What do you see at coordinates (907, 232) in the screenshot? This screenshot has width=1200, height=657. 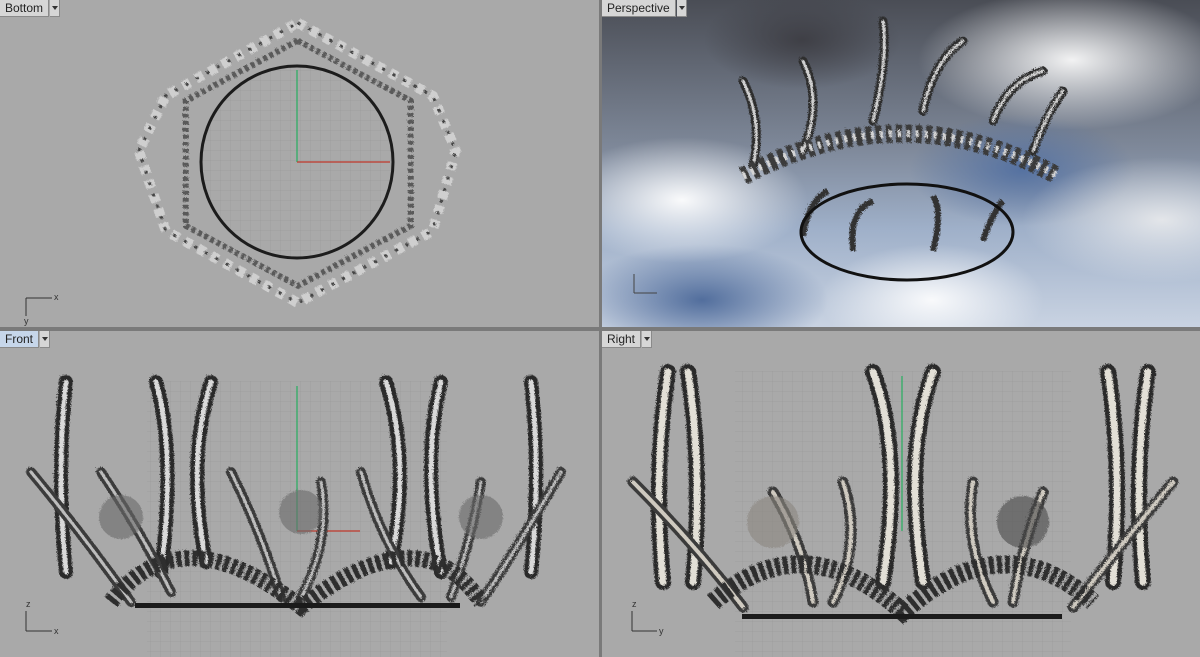 I see `crown-base-ring` at bounding box center [907, 232].